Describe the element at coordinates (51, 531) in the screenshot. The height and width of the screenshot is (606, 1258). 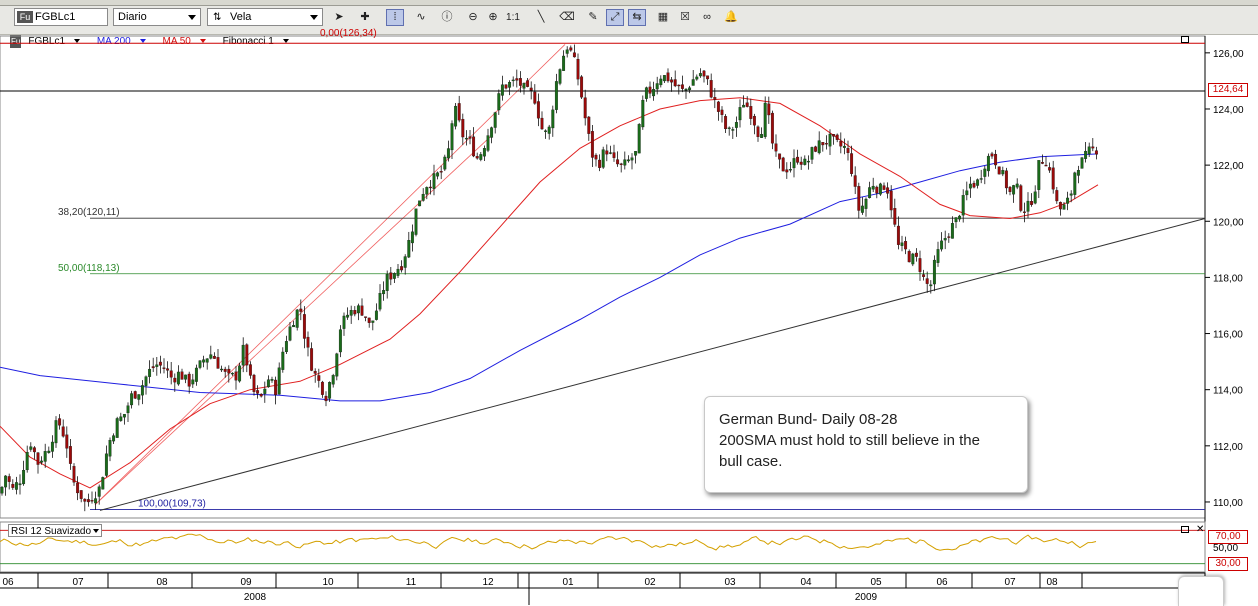
I see `rsi-label-text: RSI 12 Suavizado` at that location.